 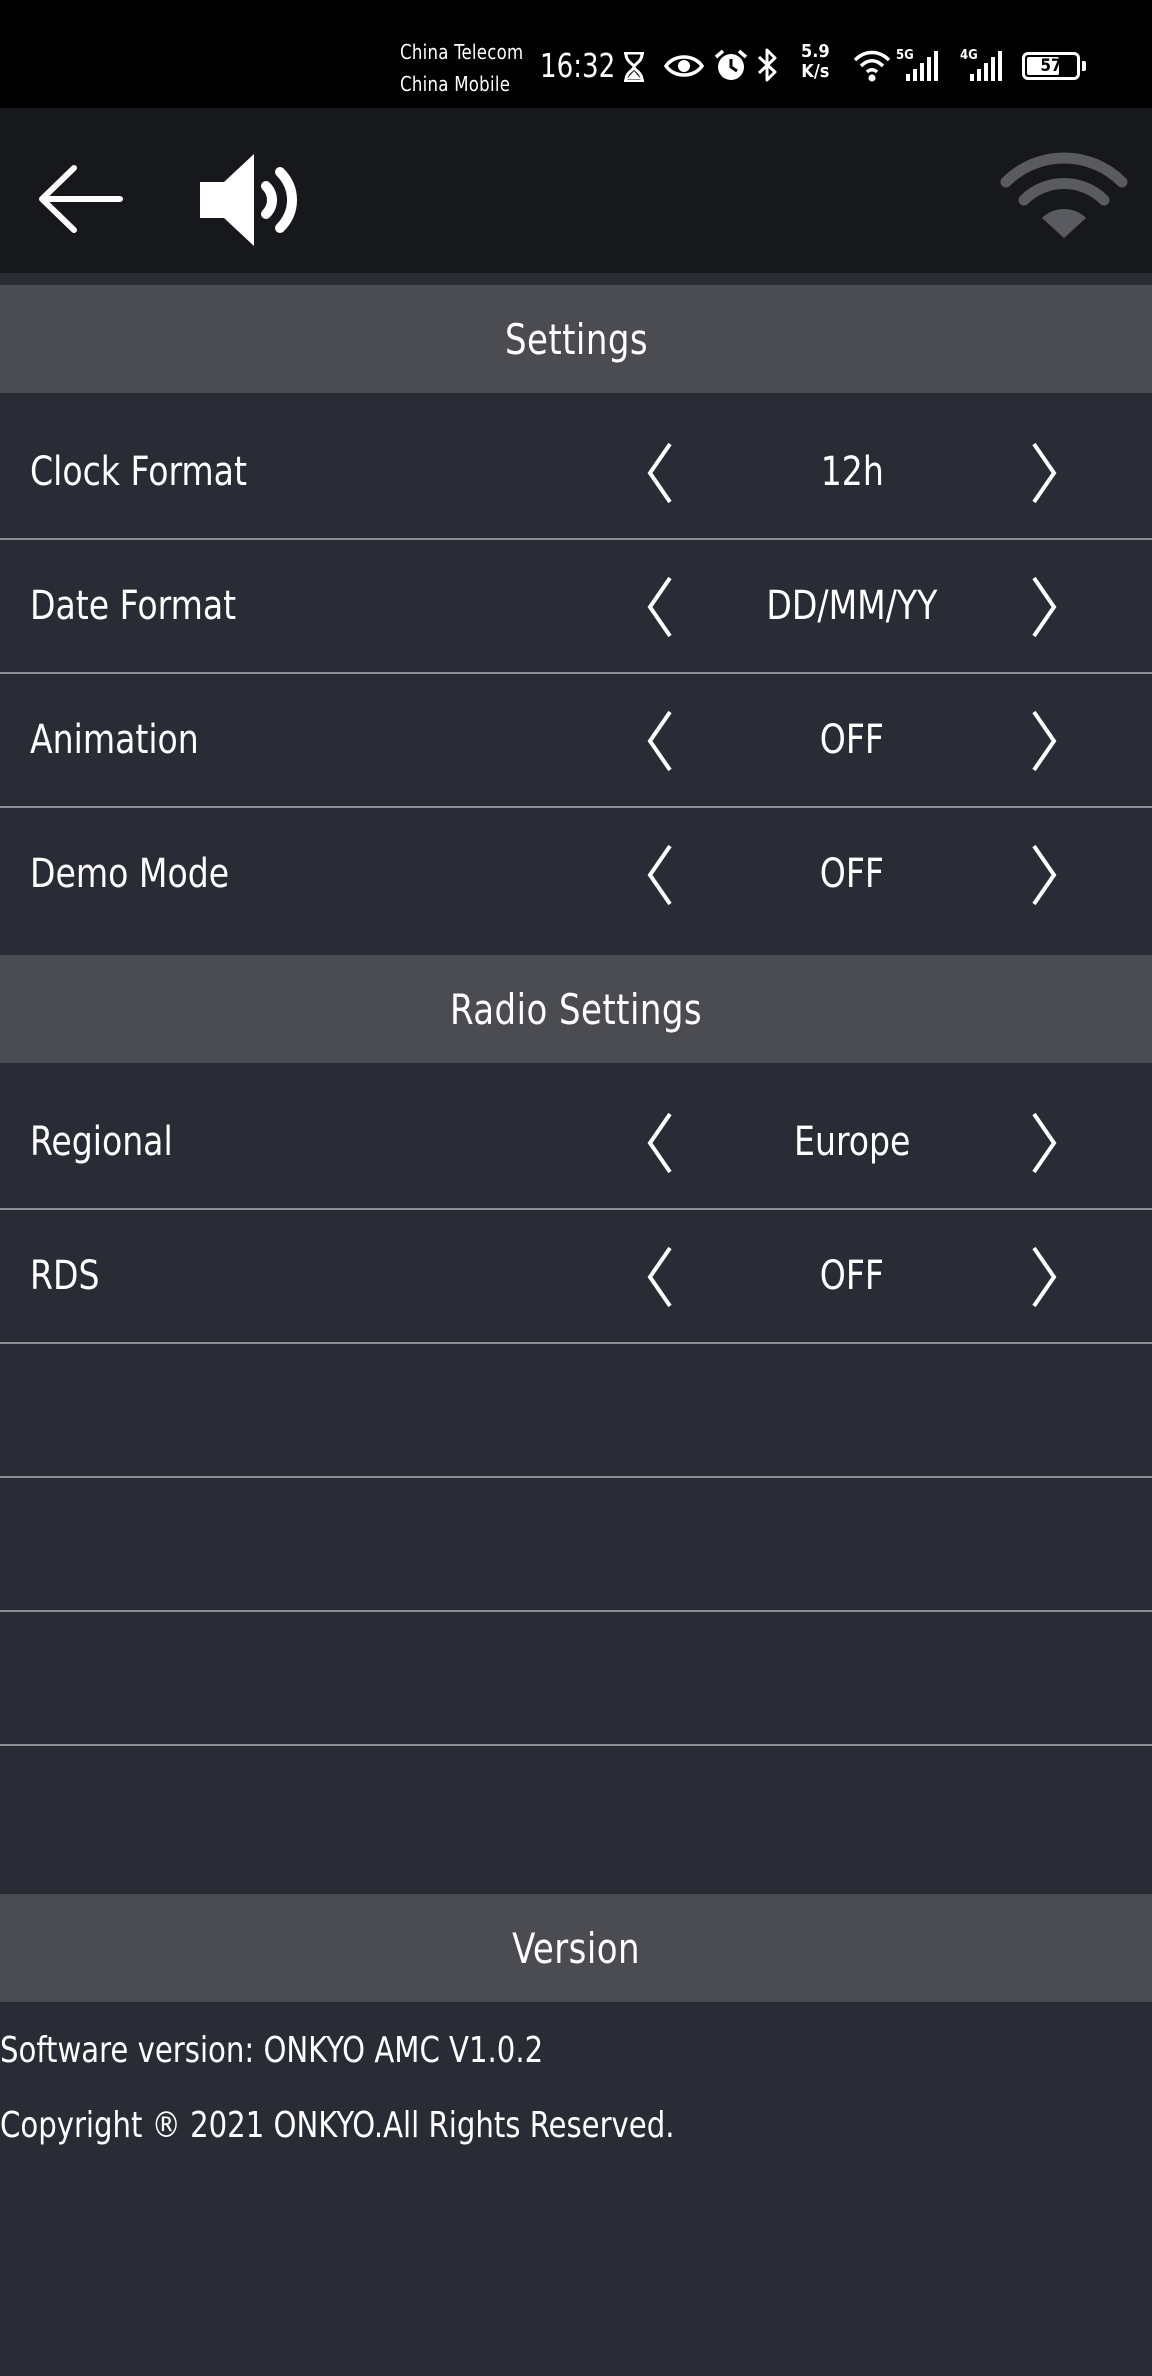 What do you see at coordinates (138, 472) in the screenshot?
I see `setting-label: Clock Format` at bounding box center [138, 472].